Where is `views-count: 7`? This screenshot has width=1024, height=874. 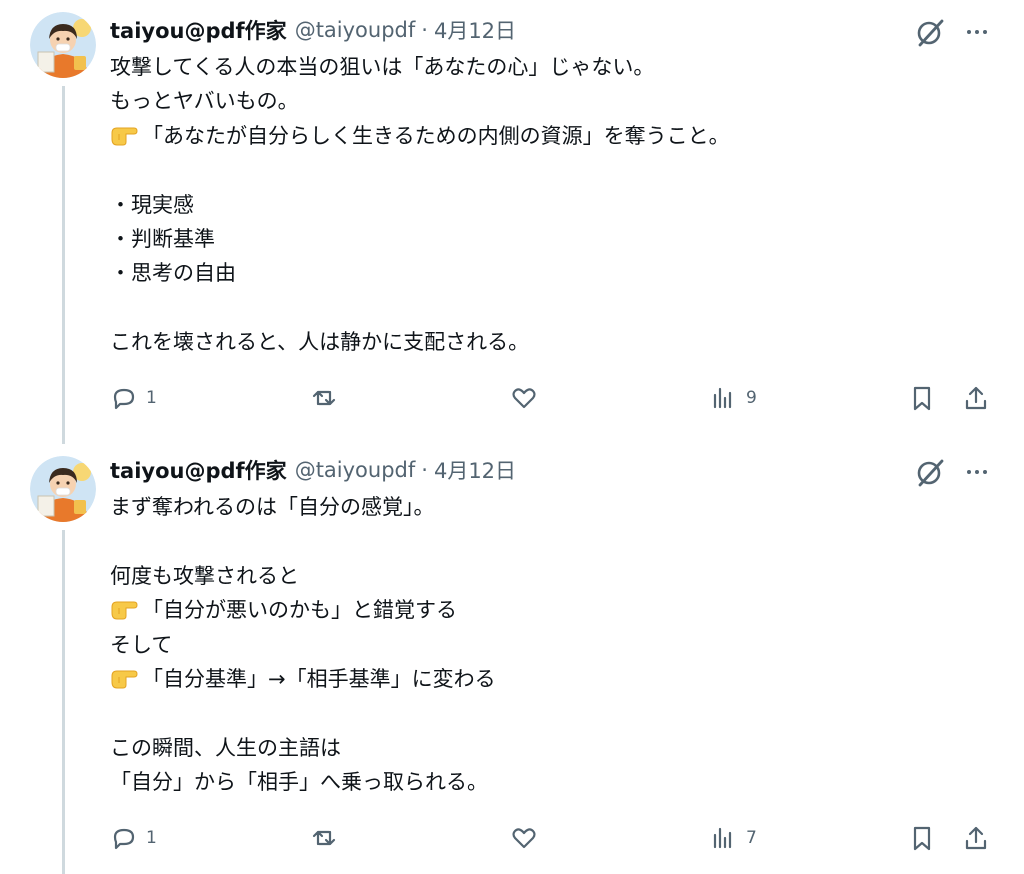
views-count: 7 is located at coordinates (751, 838).